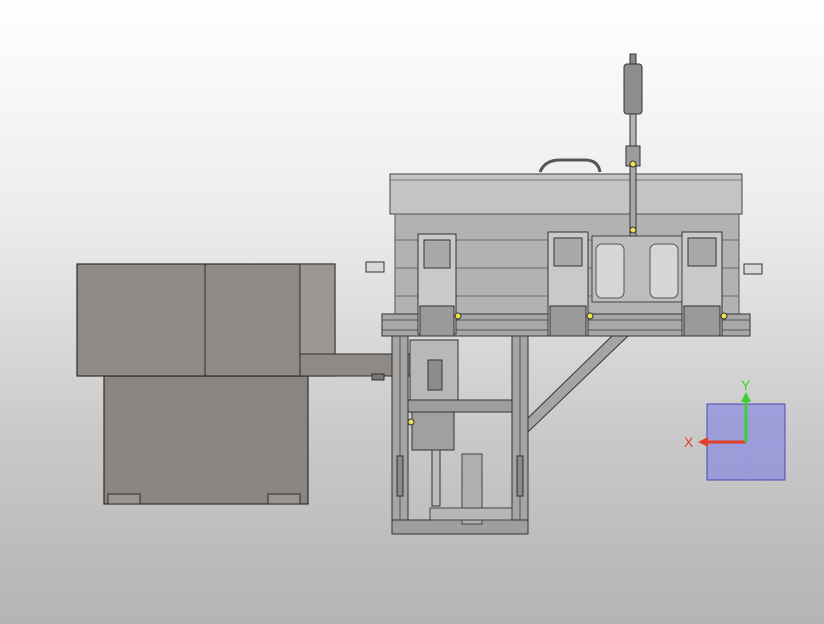 Image resolution: width=824 pixels, height=624 pixels. Describe the element at coordinates (460, 527) in the screenshot. I see `cross-bar-bottom` at that location.